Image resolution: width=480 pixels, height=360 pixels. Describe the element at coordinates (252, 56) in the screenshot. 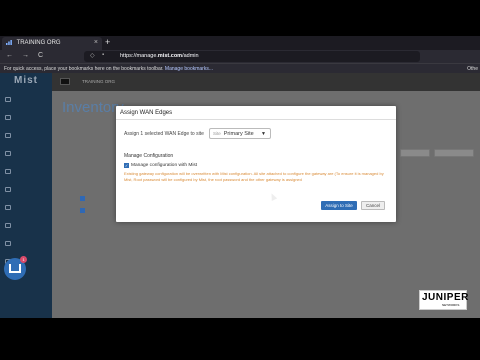

I see `address-bar: ◇ ▪ https://manage.mist.com/admin` at that location.